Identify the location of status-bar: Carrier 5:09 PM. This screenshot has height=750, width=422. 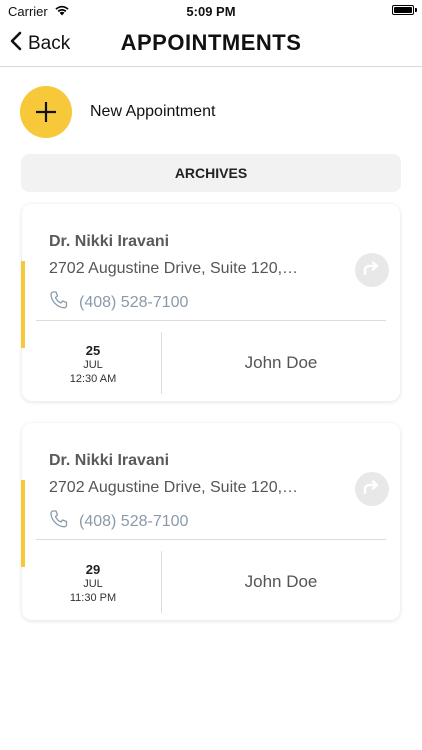
(211, 11).